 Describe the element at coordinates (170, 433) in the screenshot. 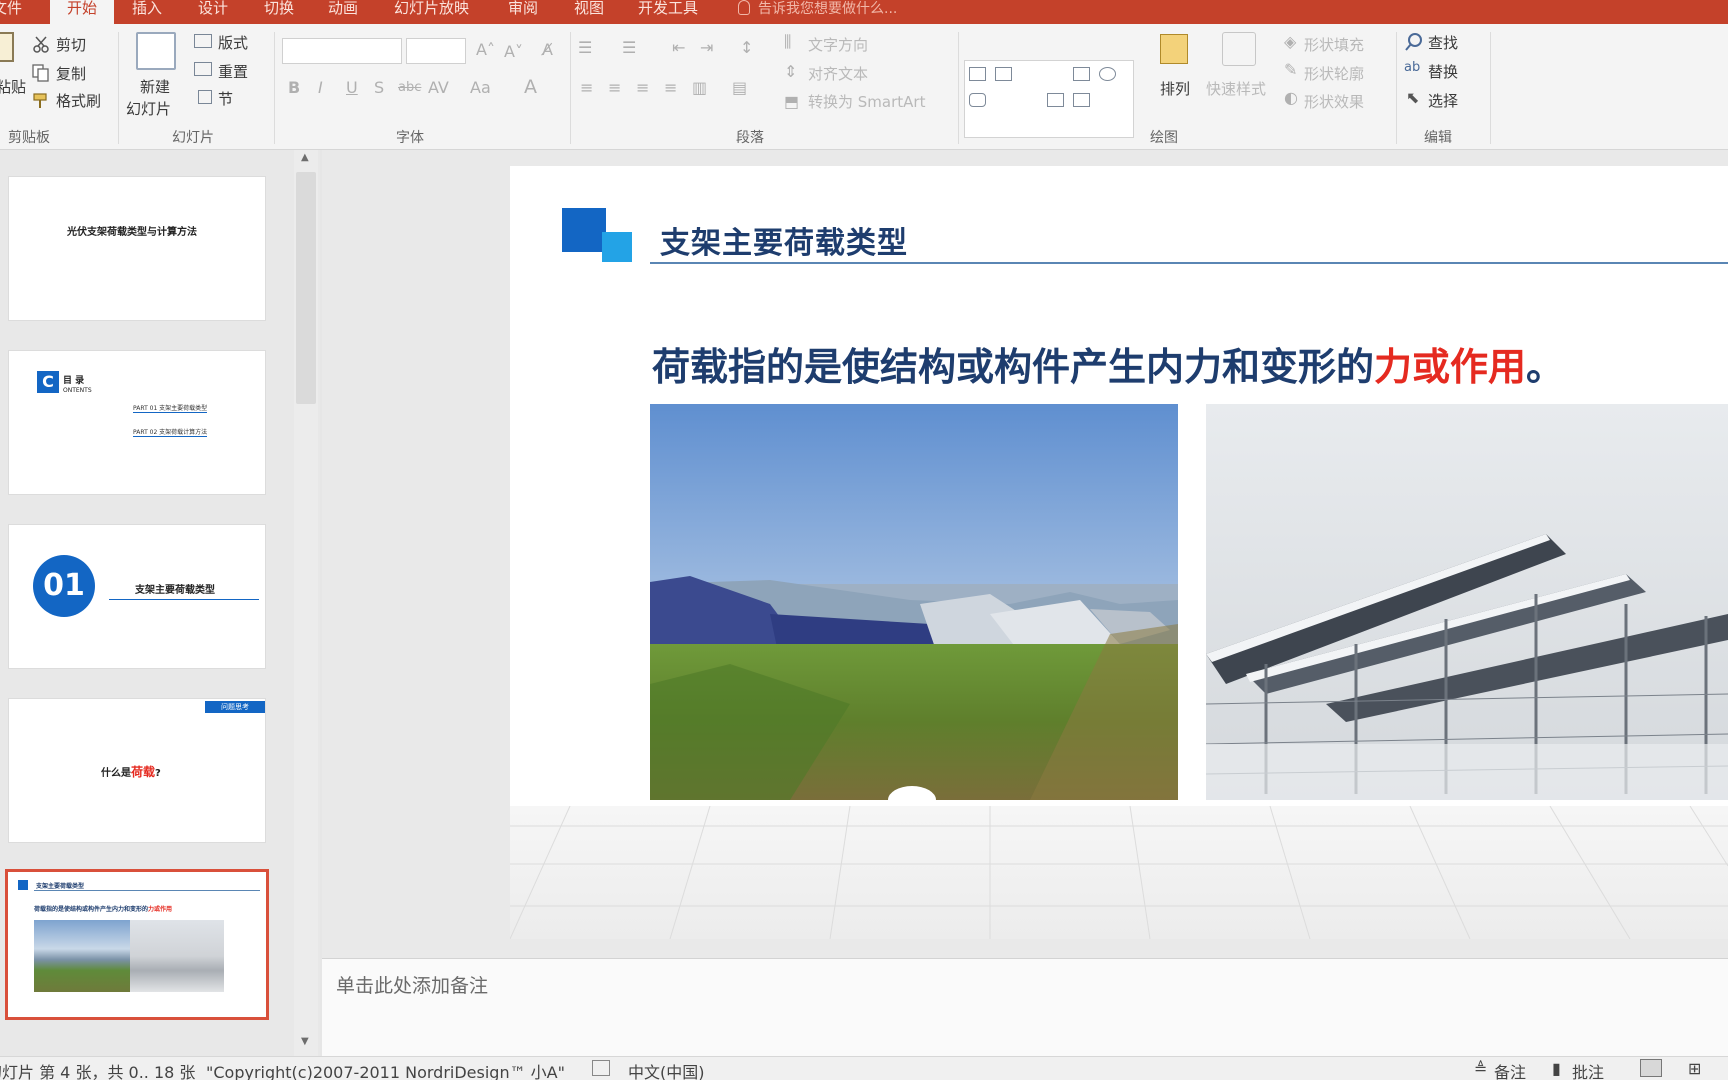

I see `contents-part2: PART 02 支架荷载计算方法` at that location.